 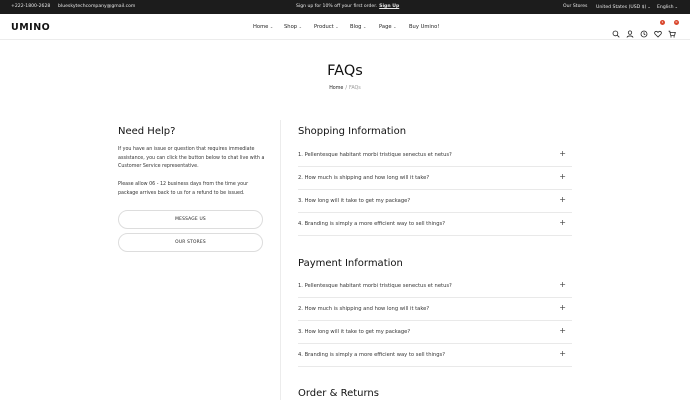 I want to click on nav-page: Page ⌄, so click(x=387, y=27).